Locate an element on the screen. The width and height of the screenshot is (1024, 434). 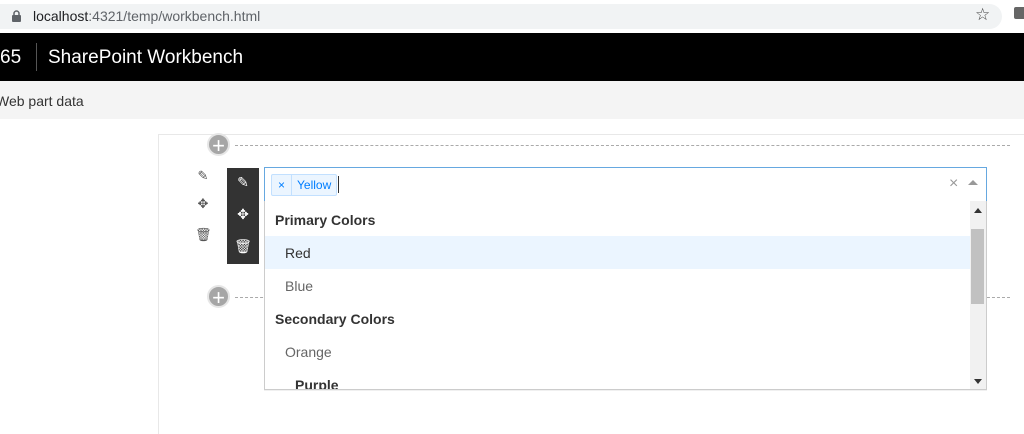
trash-icon: 🗑 is located at coordinates (243, 246).